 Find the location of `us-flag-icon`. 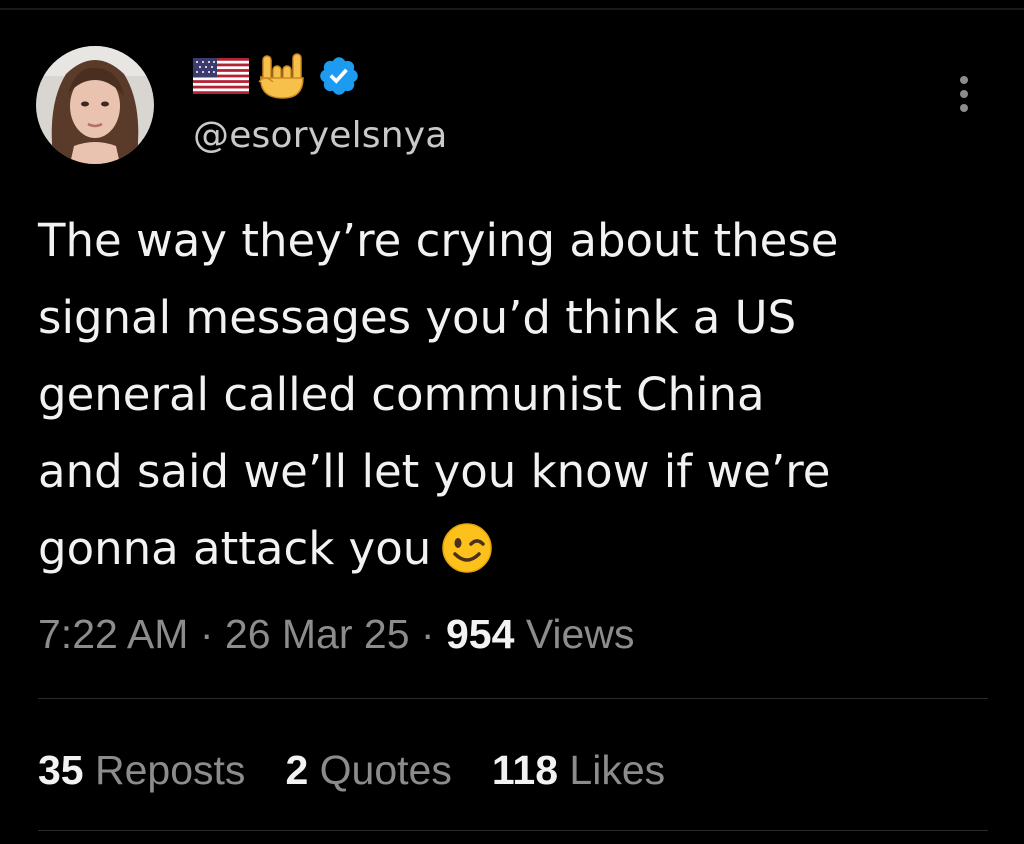

us-flag-icon is located at coordinates (221, 76).